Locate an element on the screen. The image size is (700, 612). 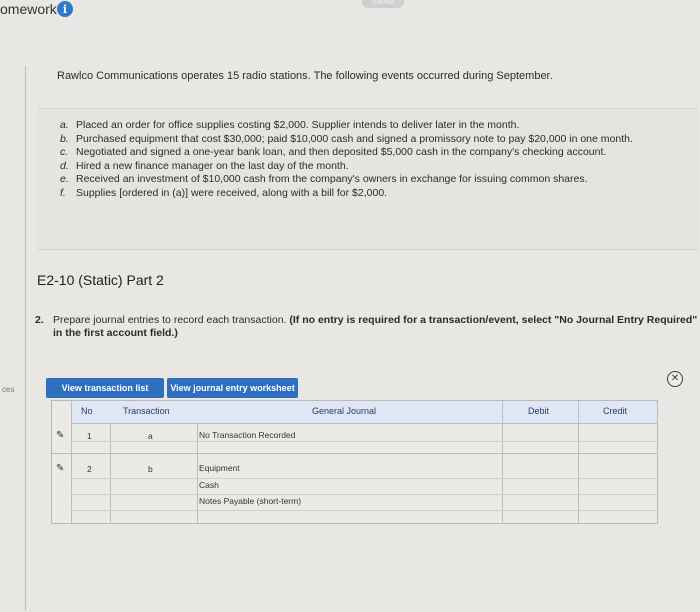
side-label: ces is located at coordinates (8, 389).